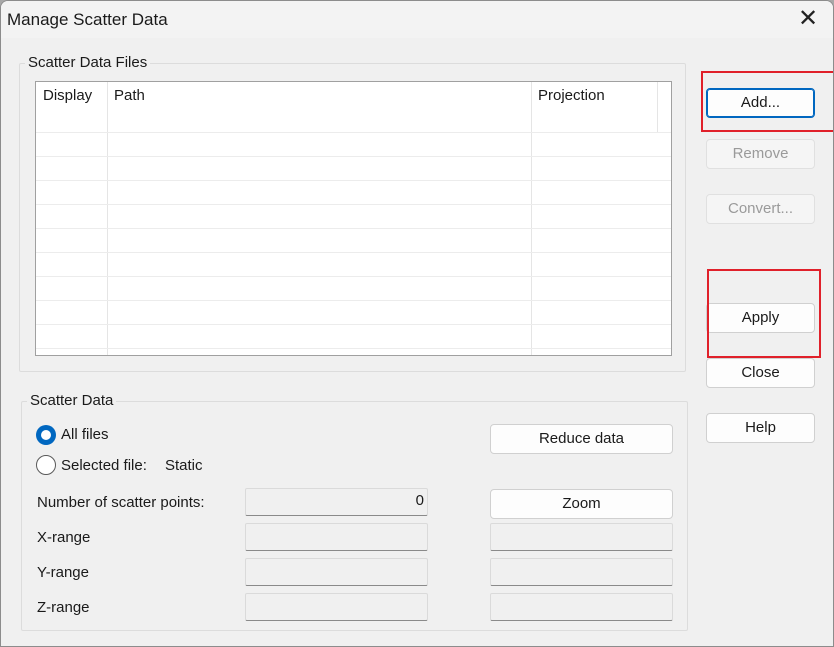  What do you see at coordinates (764, 313) in the screenshot?
I see `apply-highlight-box` at bounding box center [764, 313].